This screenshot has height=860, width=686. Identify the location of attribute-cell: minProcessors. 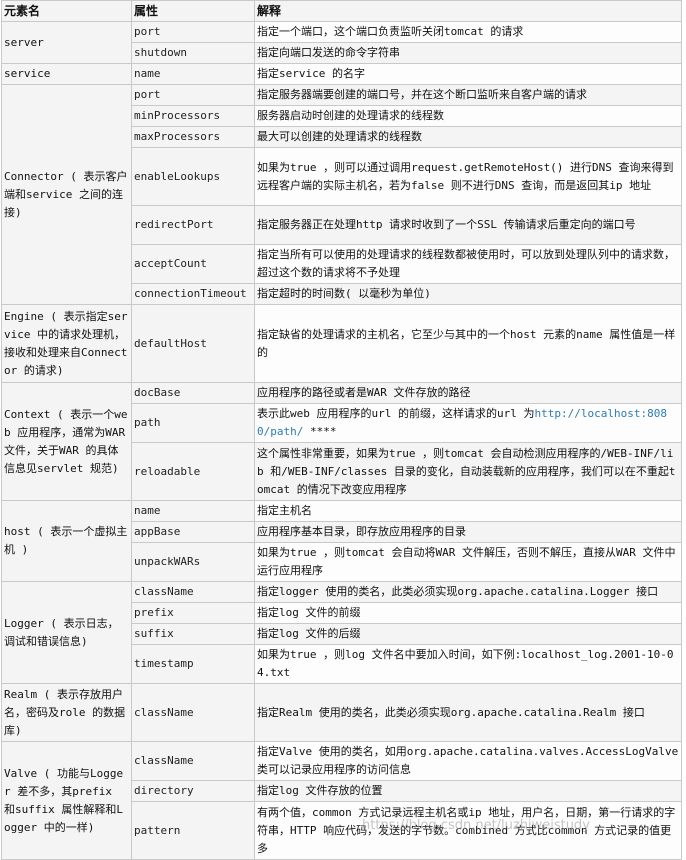
(193, 116).